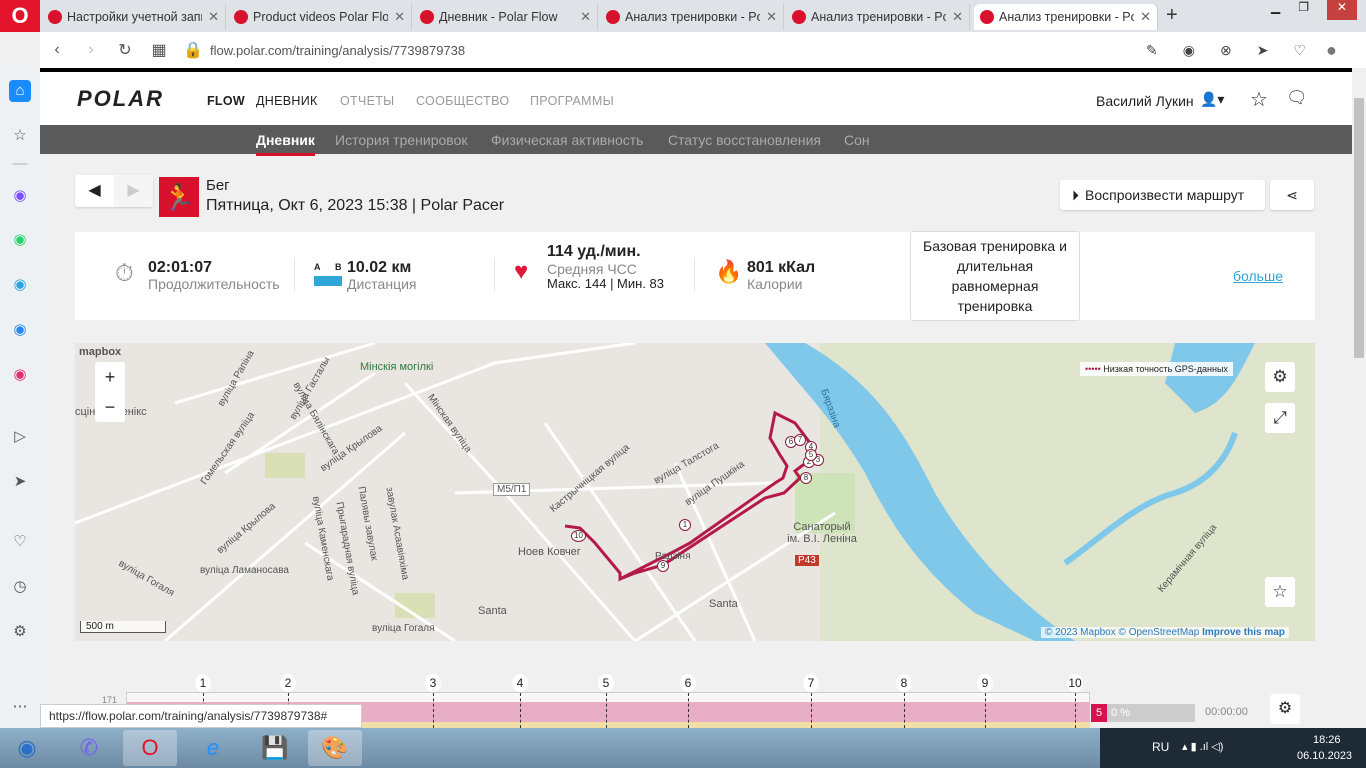 This screenshot has width=1366, height=768. I want to click on more-icon: ⋯, so click(20, 707).